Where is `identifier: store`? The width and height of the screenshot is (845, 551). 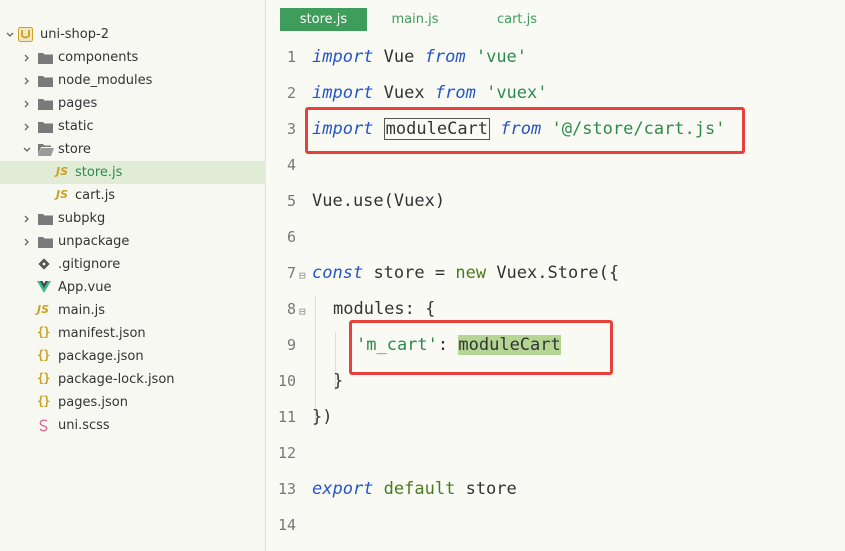
identifier: store is located at coordinates (491, 489).